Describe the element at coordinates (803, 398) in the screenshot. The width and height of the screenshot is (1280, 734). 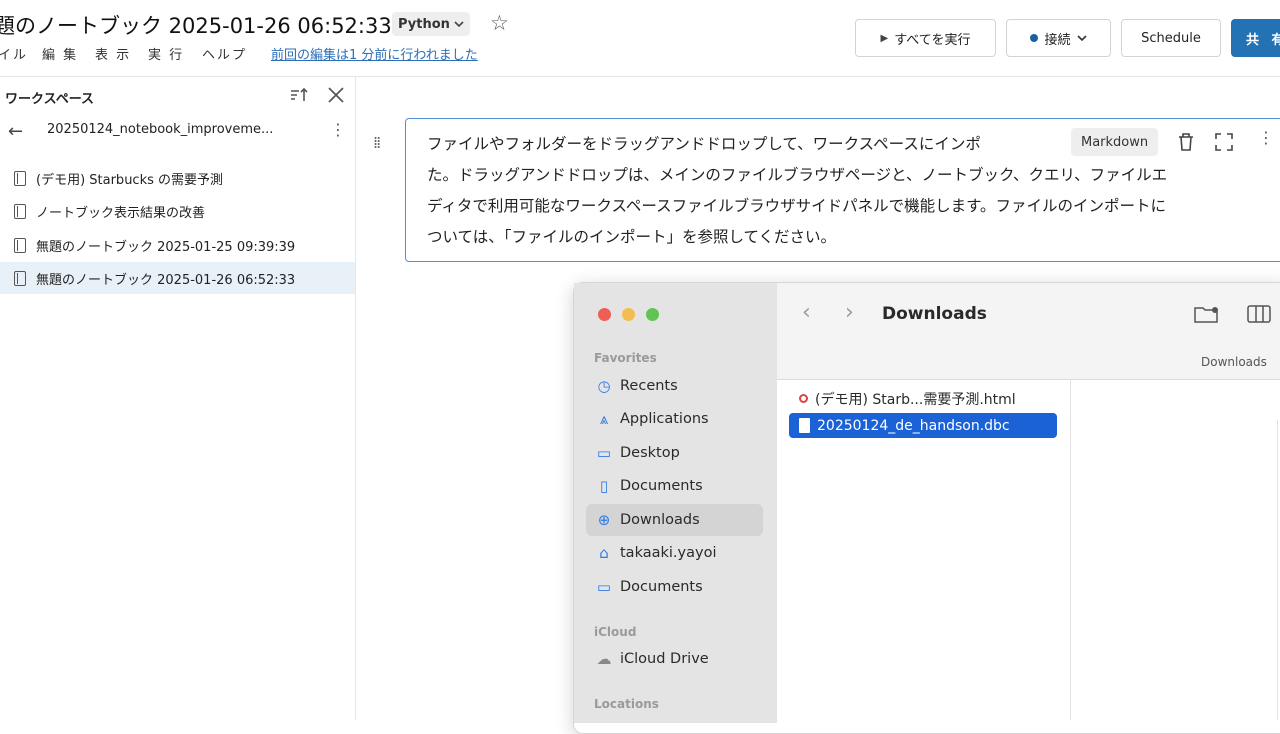
I see `chrome-html-icon` at that location.